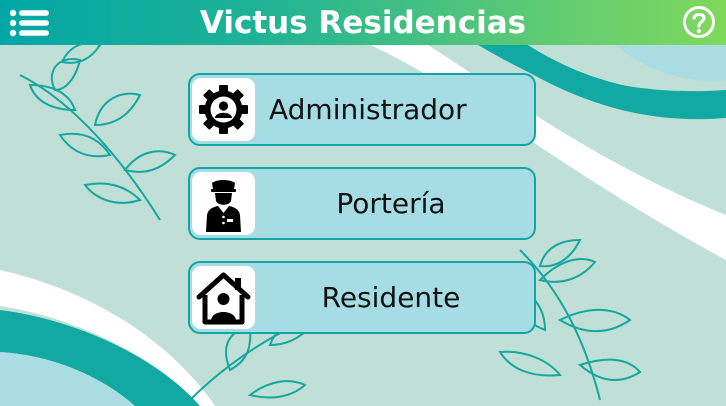 The image size is (726, 406). Describe the element at coordinates (391, 203) in the screenshot. I see `role-label-porteria: Portería` at that location.